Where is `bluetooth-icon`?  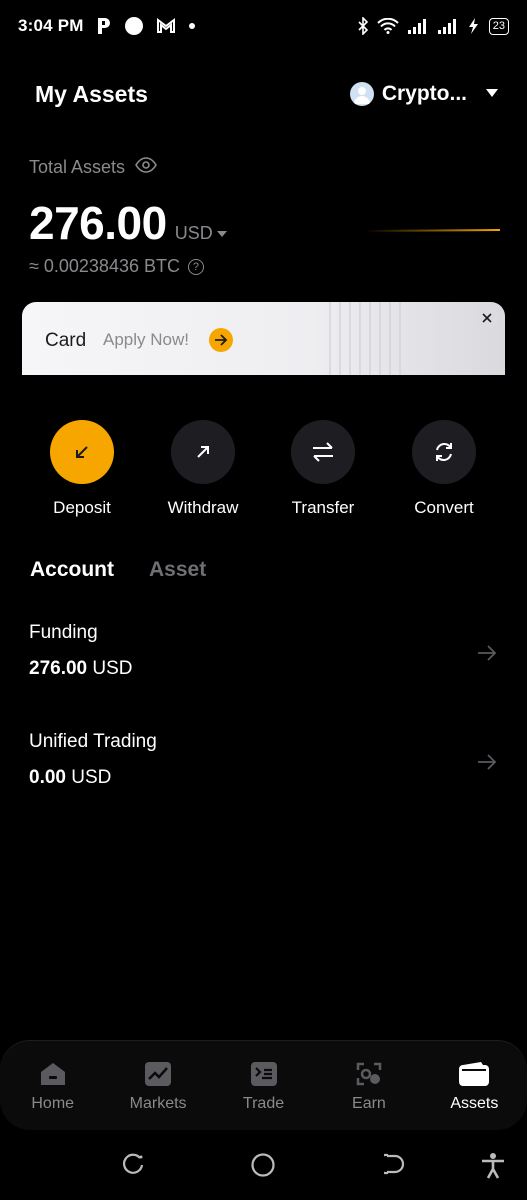
bluetooth-icon is located at coordinates (363, 26).